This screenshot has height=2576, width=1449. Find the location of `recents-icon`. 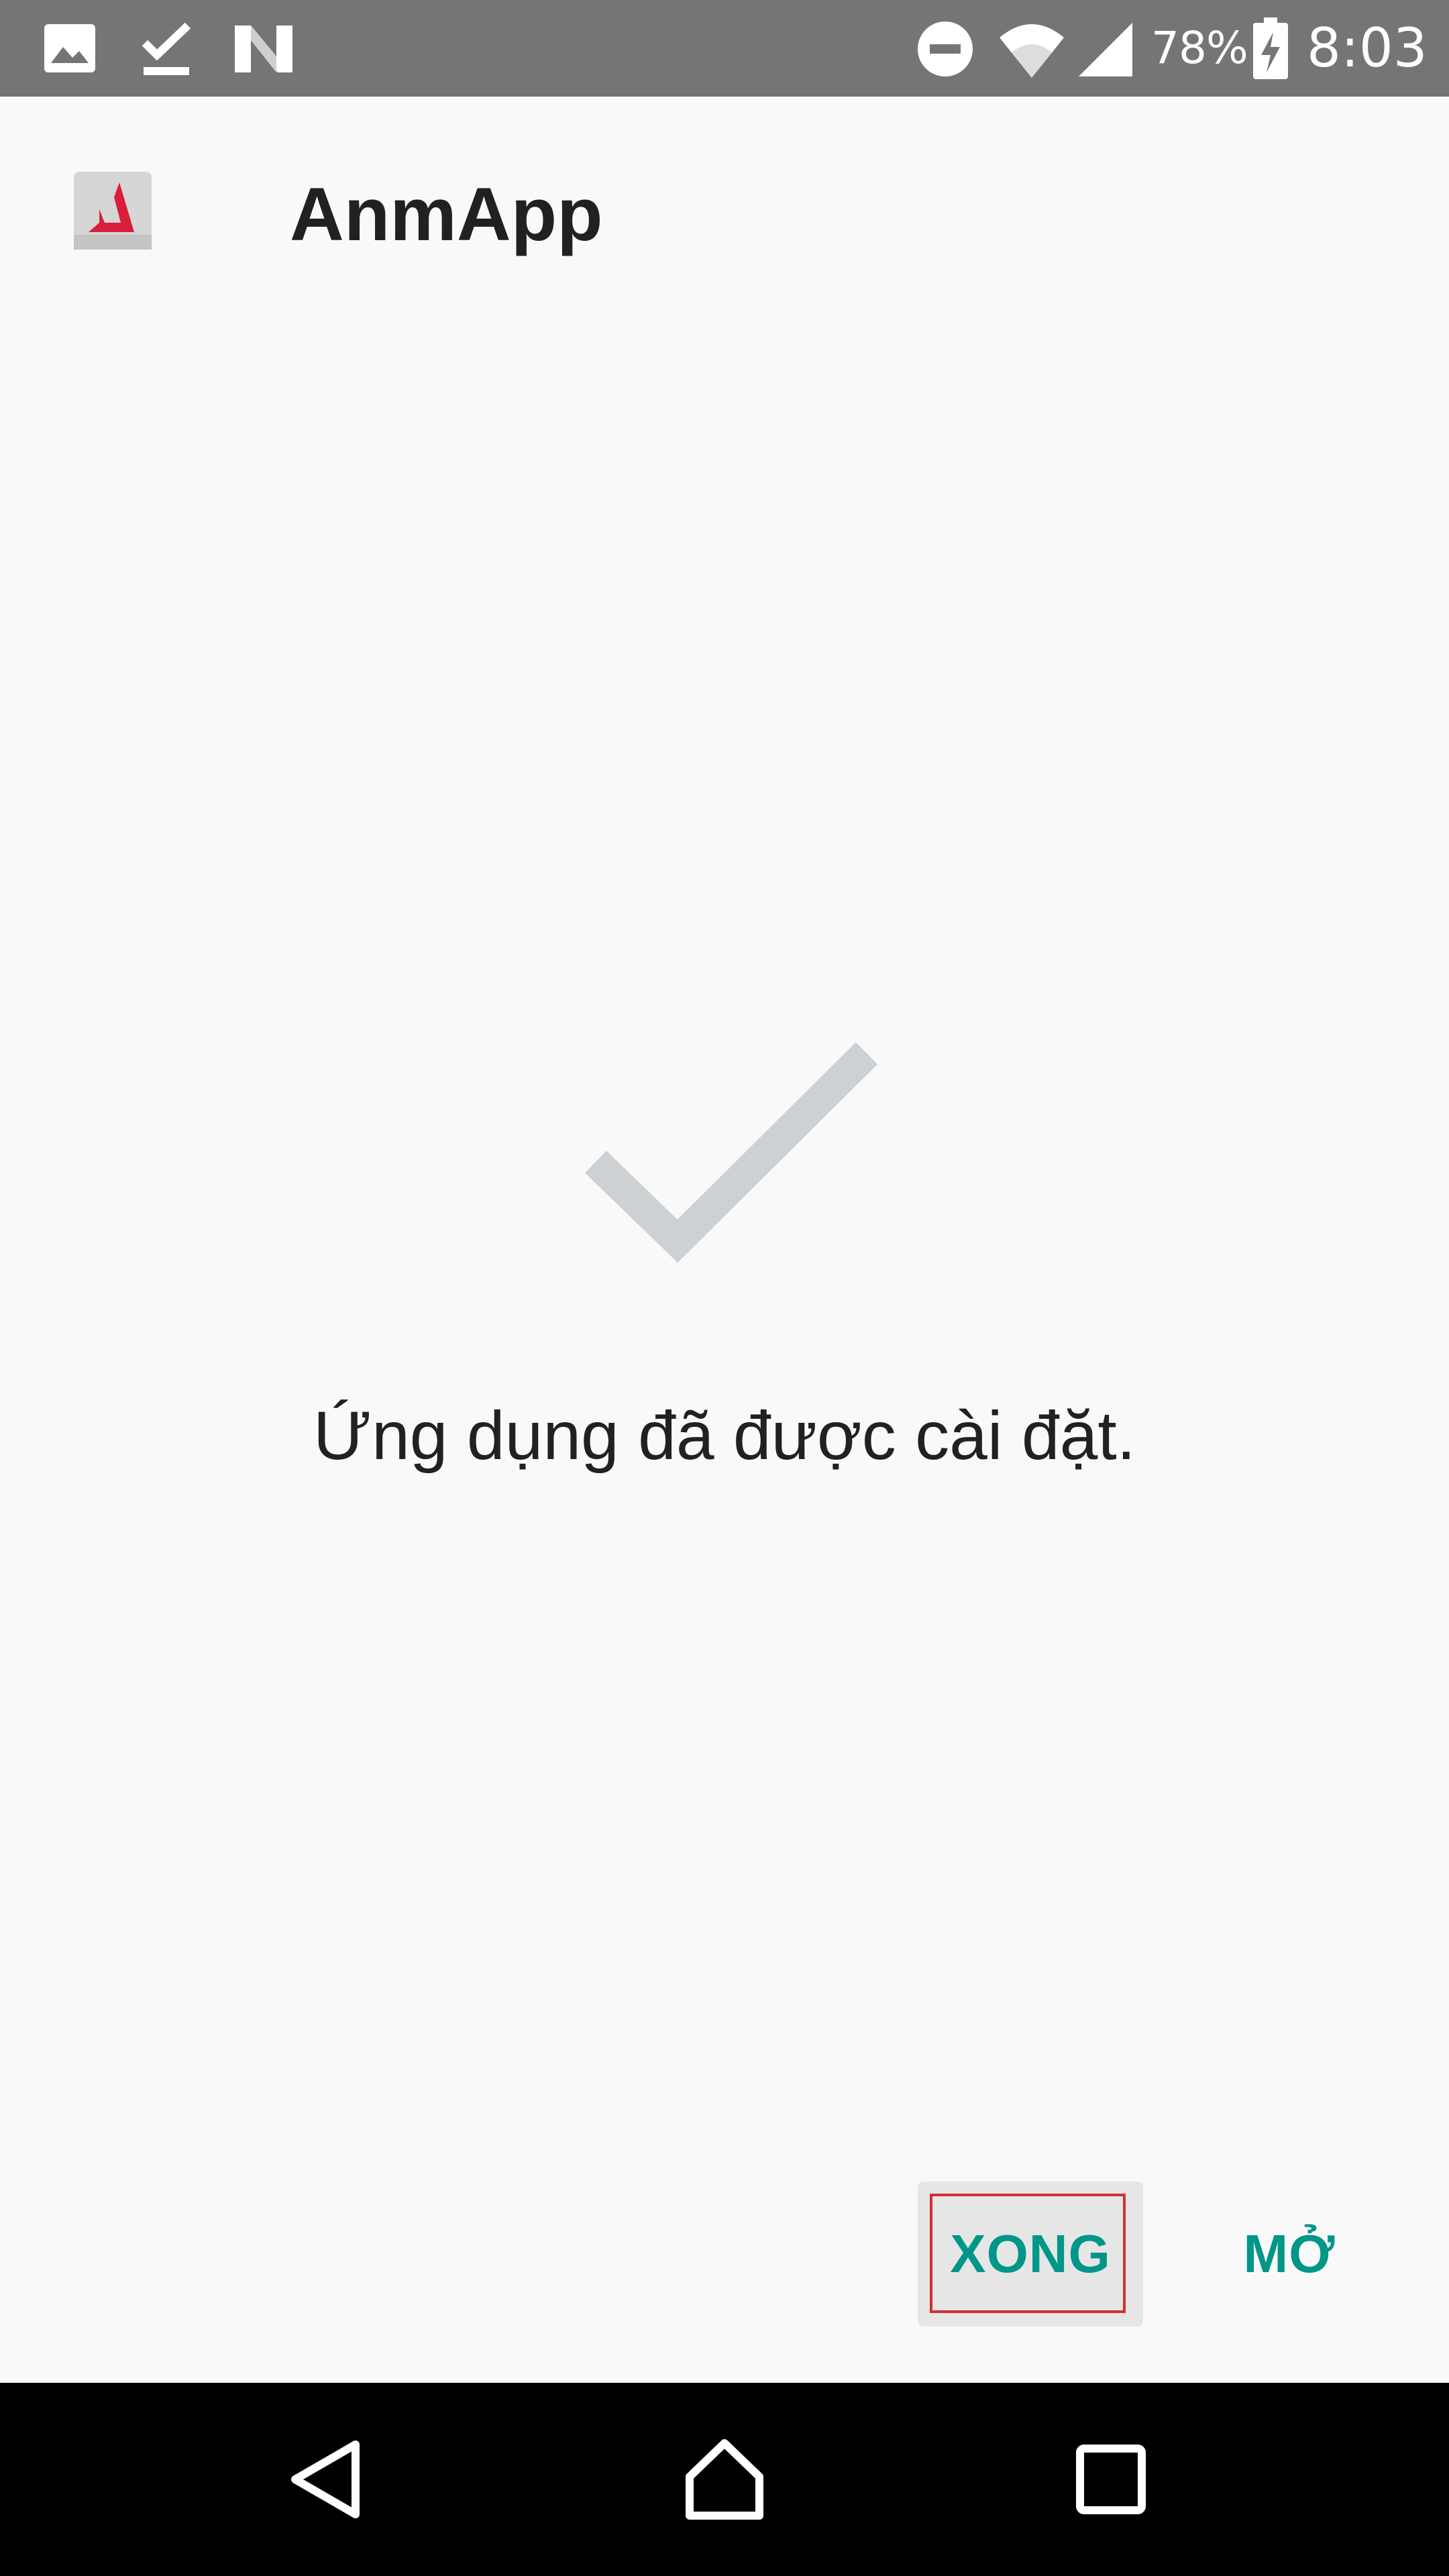

recents-icon is located at coordinates (1111, 2479).